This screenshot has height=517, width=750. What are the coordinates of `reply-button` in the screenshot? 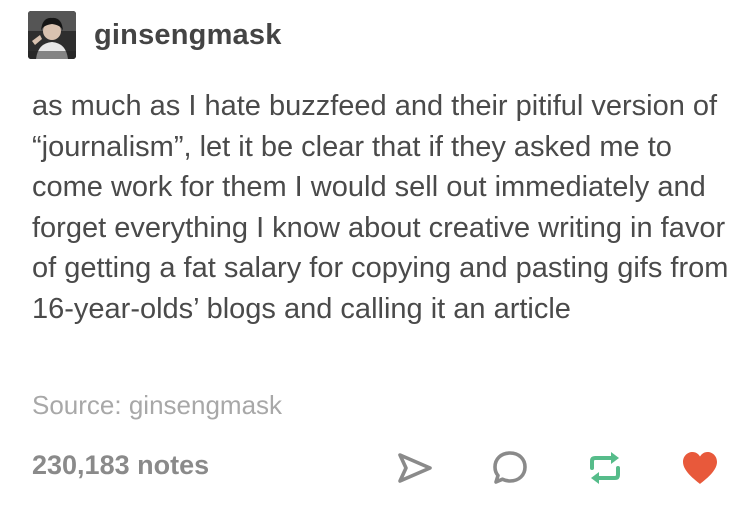 It's located at (510, 468).